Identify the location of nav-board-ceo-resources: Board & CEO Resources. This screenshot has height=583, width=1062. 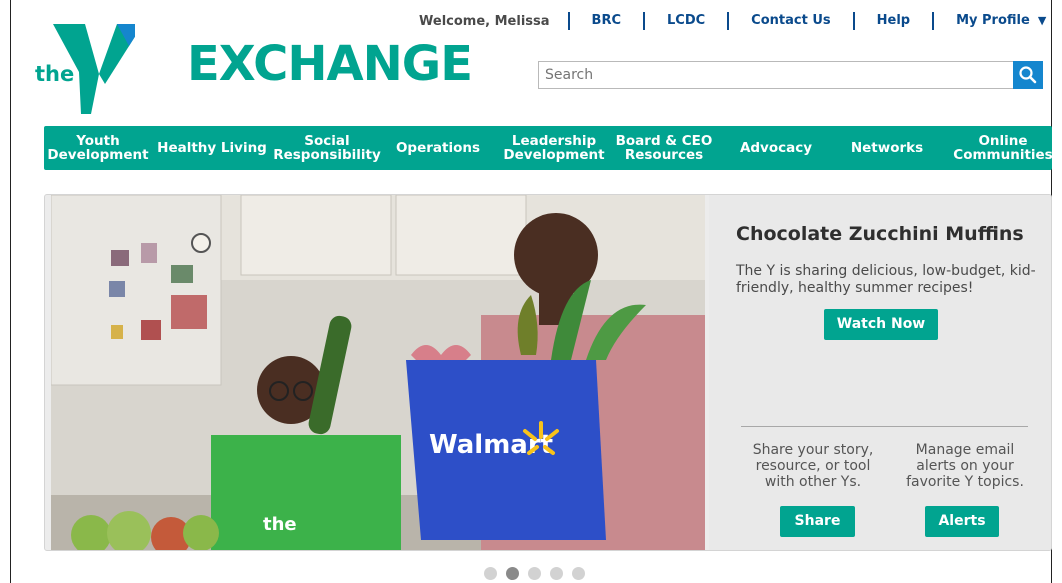
(664, 148).